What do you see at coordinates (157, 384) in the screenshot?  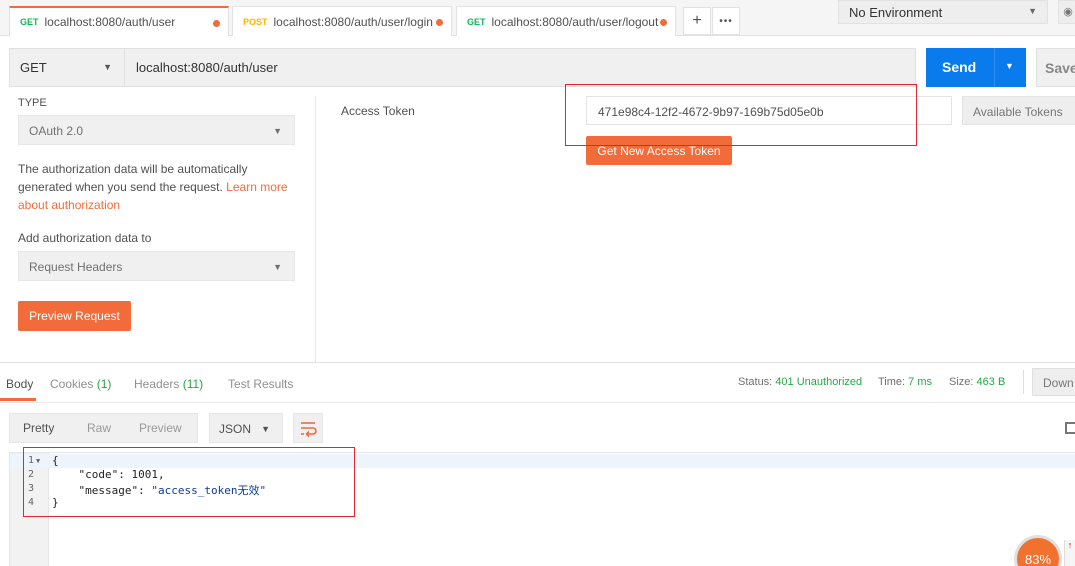 I see `tab-headers-label: Headers` at bounding box center [157, 384].